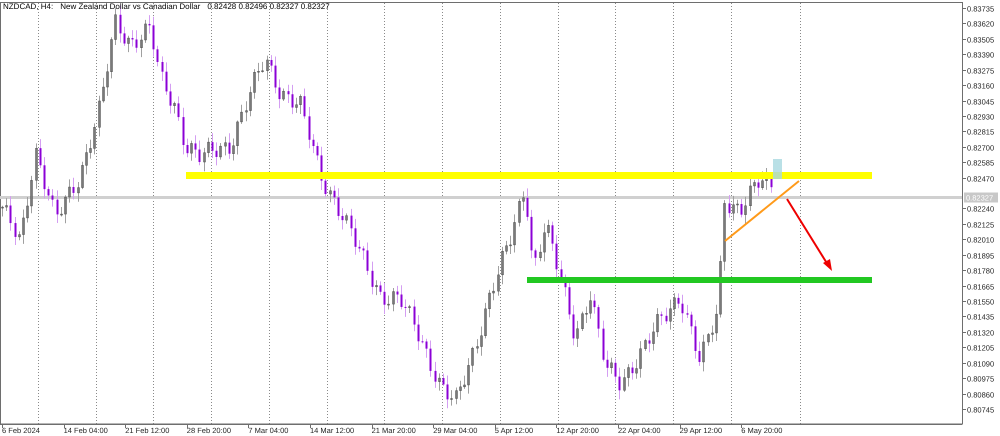  What do you see at coordinates (762, 211) in the screenshot?
I see `trend-line` at bounding box center [762, 211].